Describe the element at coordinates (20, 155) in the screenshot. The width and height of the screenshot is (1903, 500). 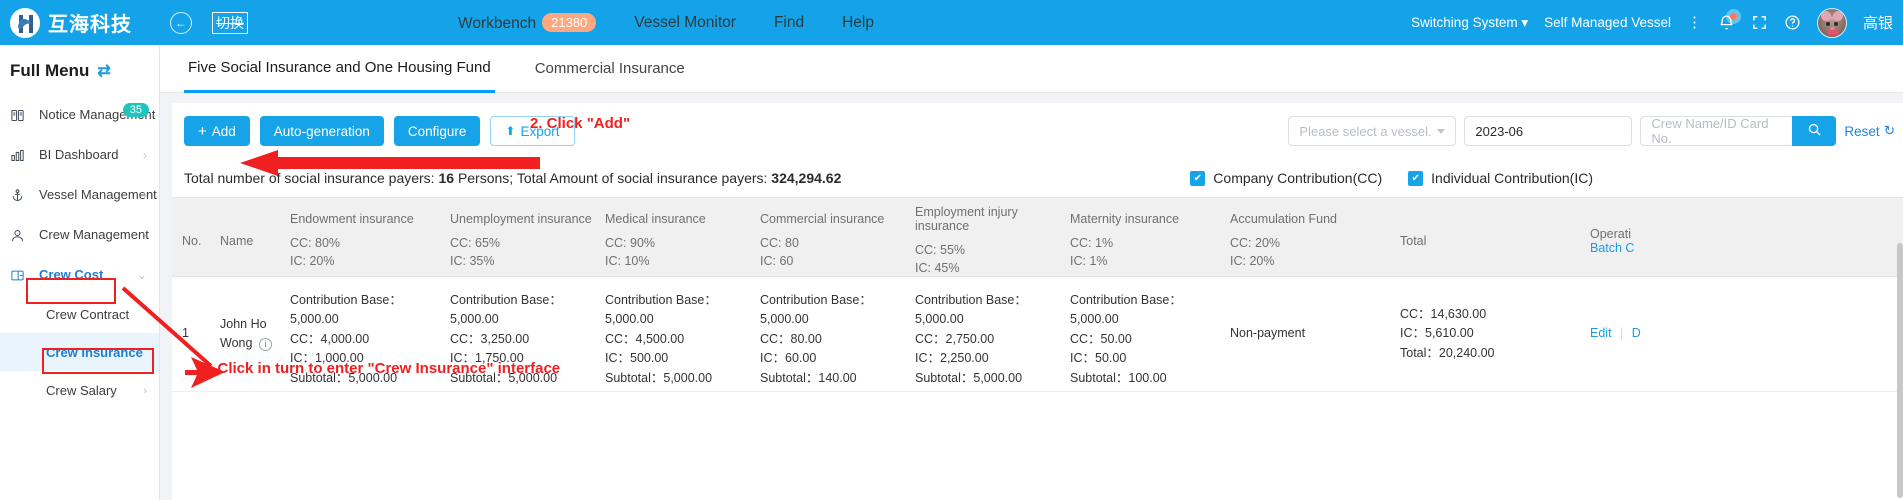
I see `bar-chart-icon` at that location.